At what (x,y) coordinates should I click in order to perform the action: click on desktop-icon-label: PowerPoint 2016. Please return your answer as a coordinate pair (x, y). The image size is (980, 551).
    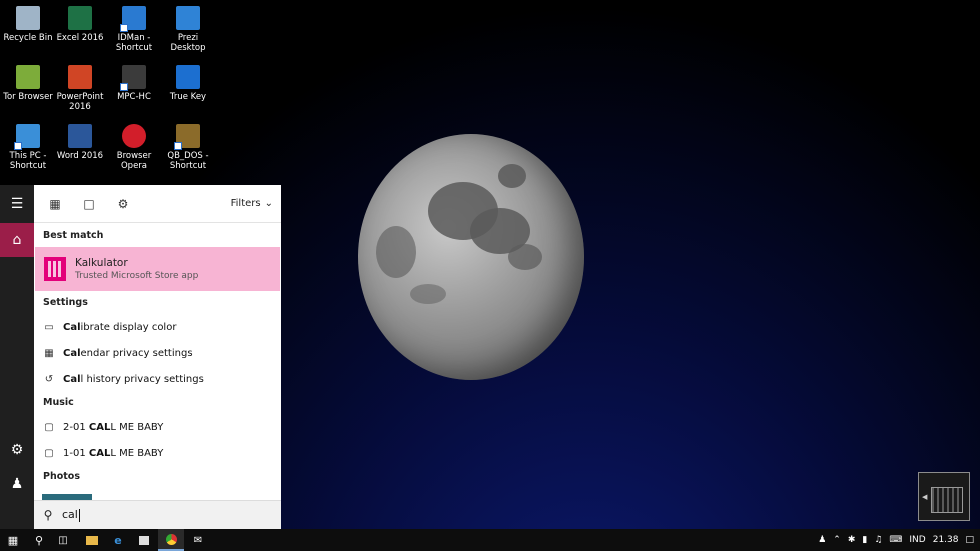
    Looking at the image, I should click on (80, 102).